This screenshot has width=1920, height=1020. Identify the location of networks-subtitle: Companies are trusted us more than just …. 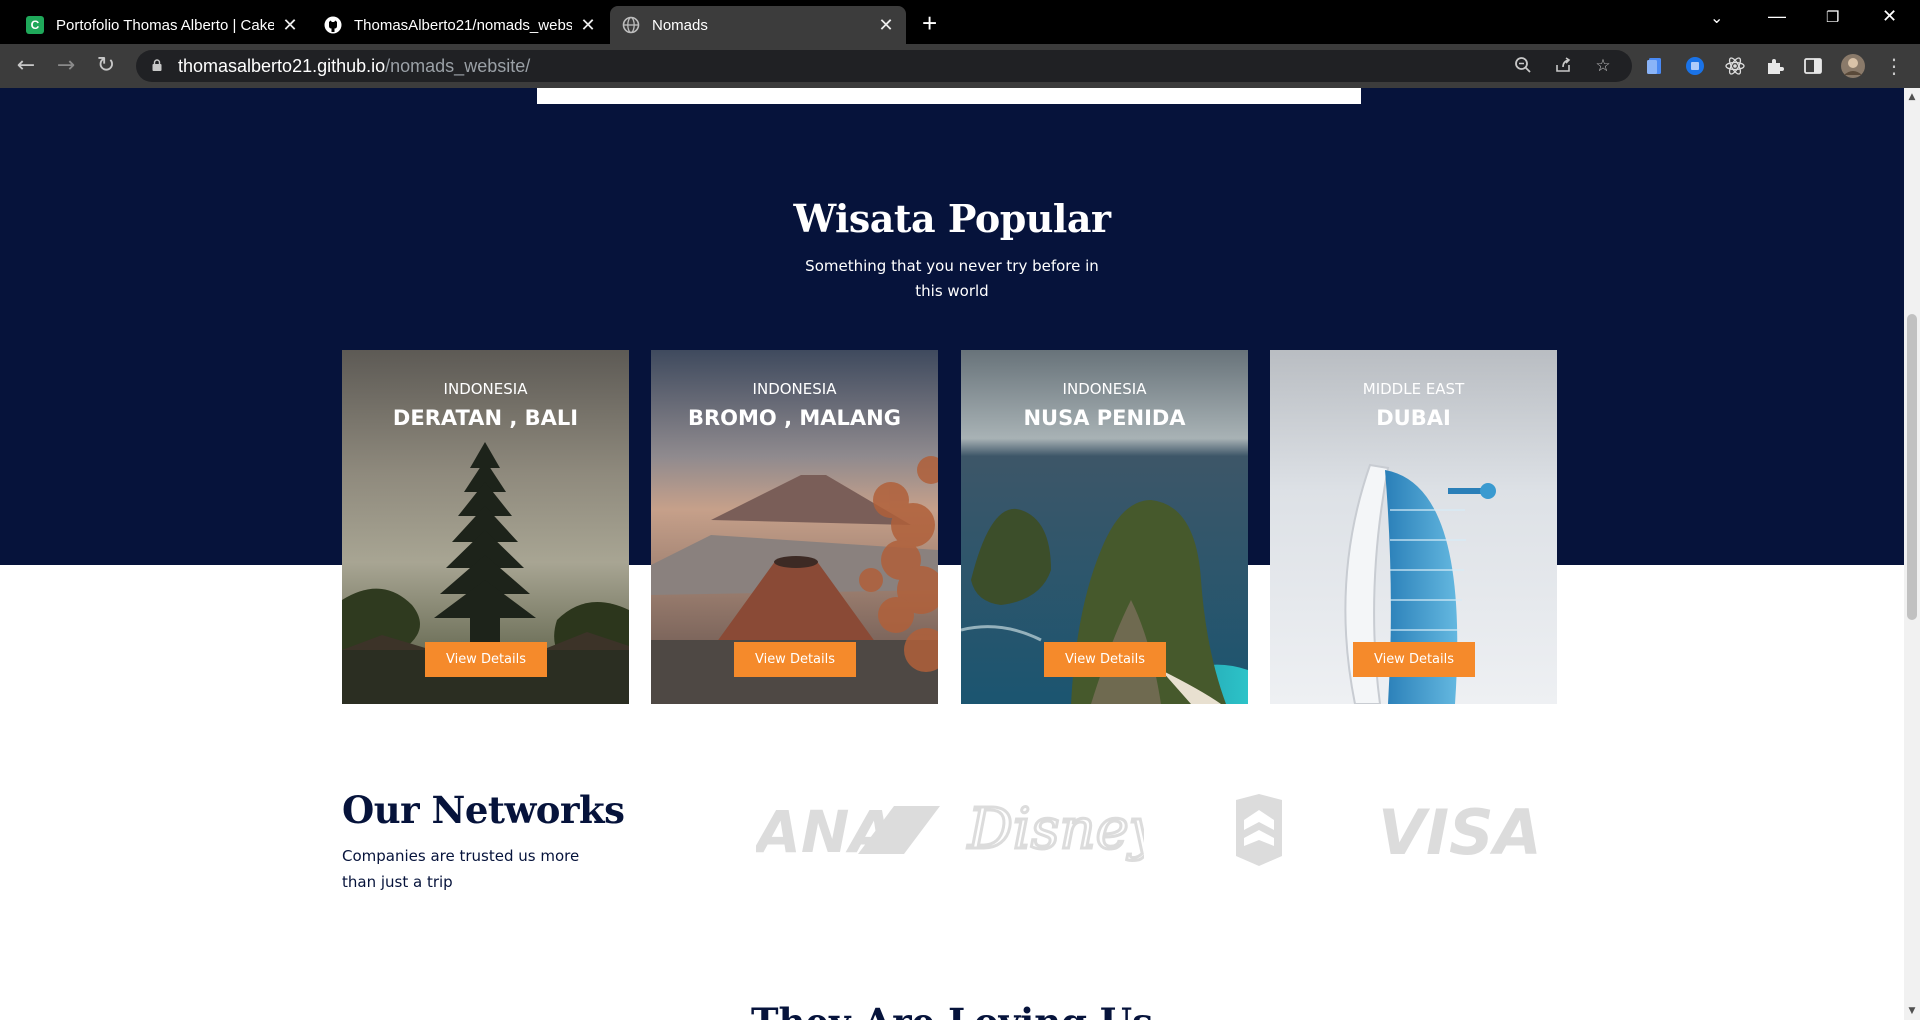
(461, 869).